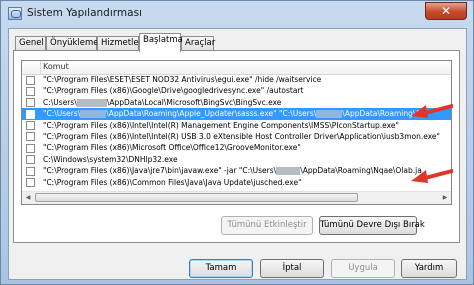 The image size is (474, 285). Describe the element at coordinates (446, 11) in the screenshot. I see `close-button: ✕` at that location.